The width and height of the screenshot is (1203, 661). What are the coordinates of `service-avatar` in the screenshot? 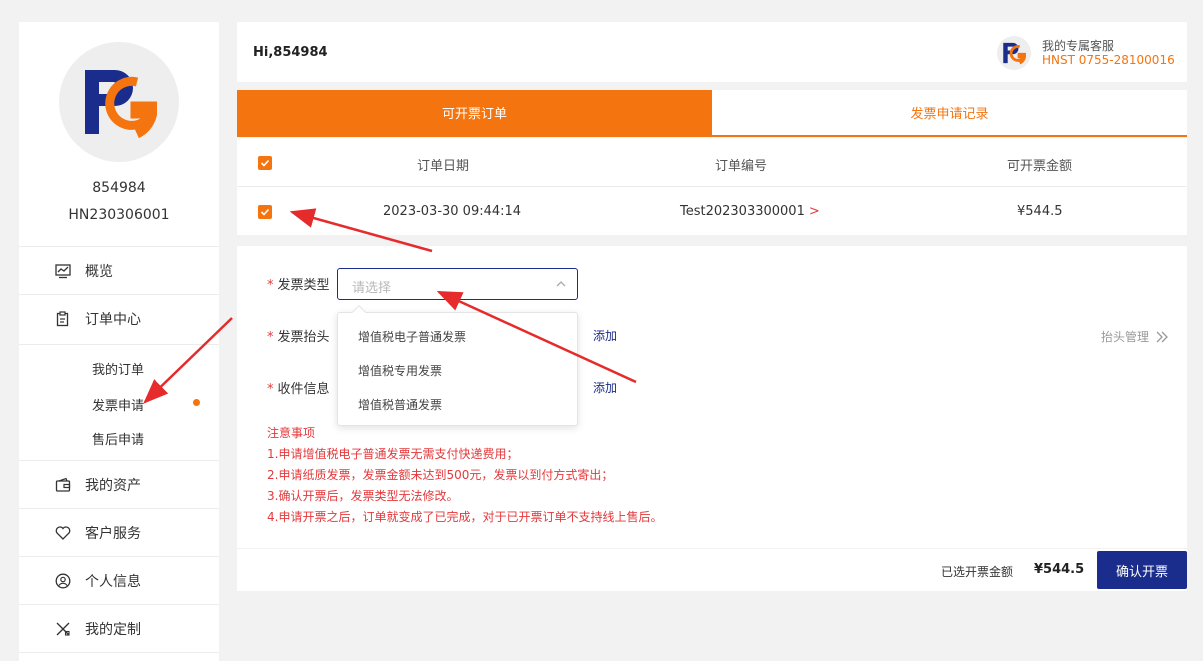 It's located at (1014, 53).